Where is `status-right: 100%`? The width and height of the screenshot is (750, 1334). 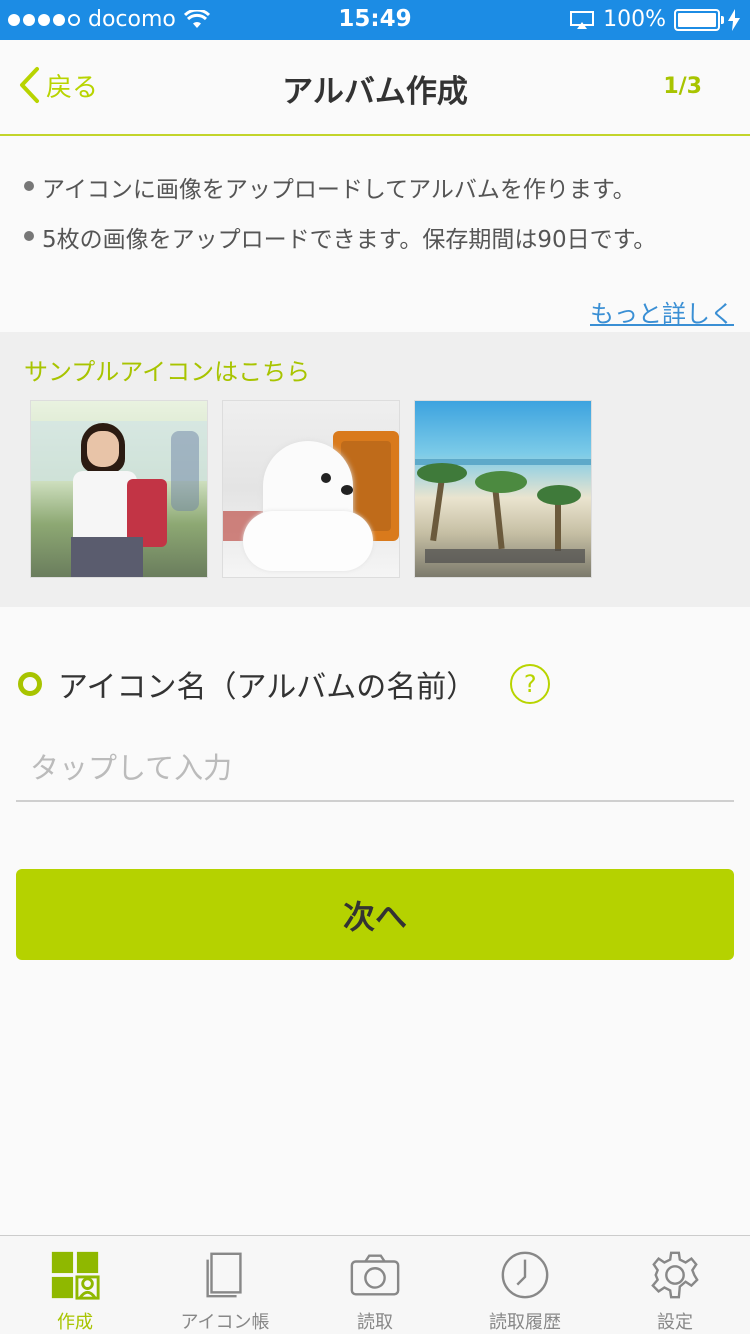
status-right: 100% is located at coordinates (654, 19).